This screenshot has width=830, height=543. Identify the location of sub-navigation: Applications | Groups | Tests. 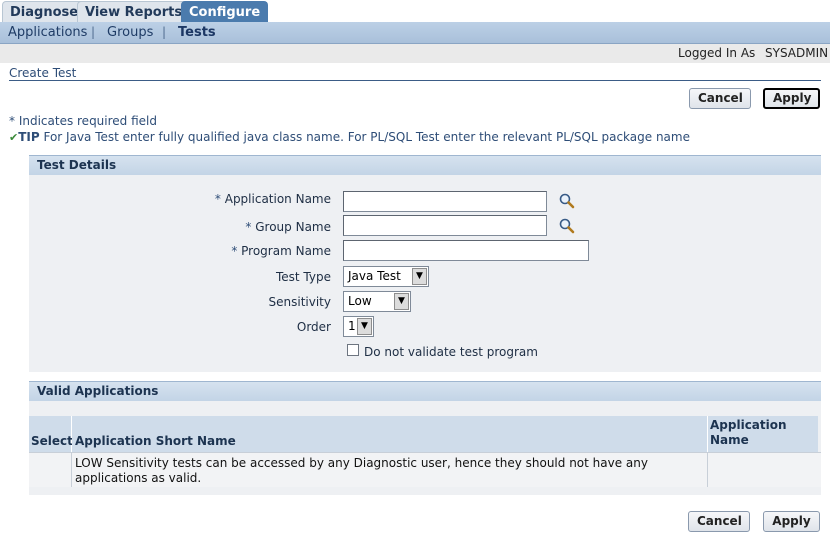
(415, 33).